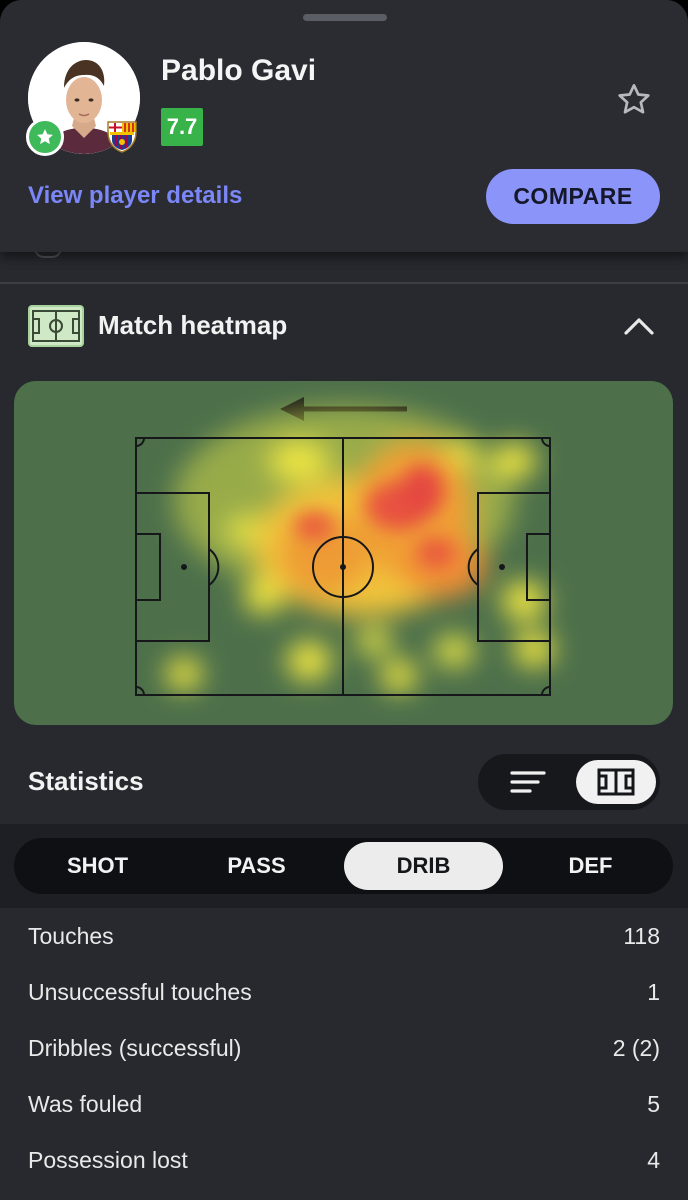  I want to click on view-player-details-link: View player details, so click(135, 196).